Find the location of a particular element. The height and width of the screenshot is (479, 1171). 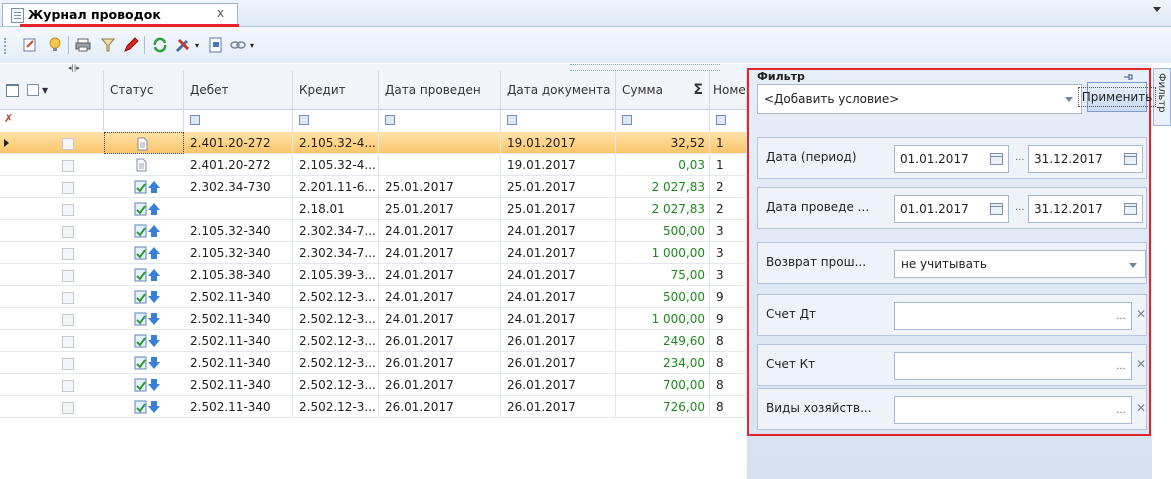

cell-number: 3 is located at coordinates (728, 231).